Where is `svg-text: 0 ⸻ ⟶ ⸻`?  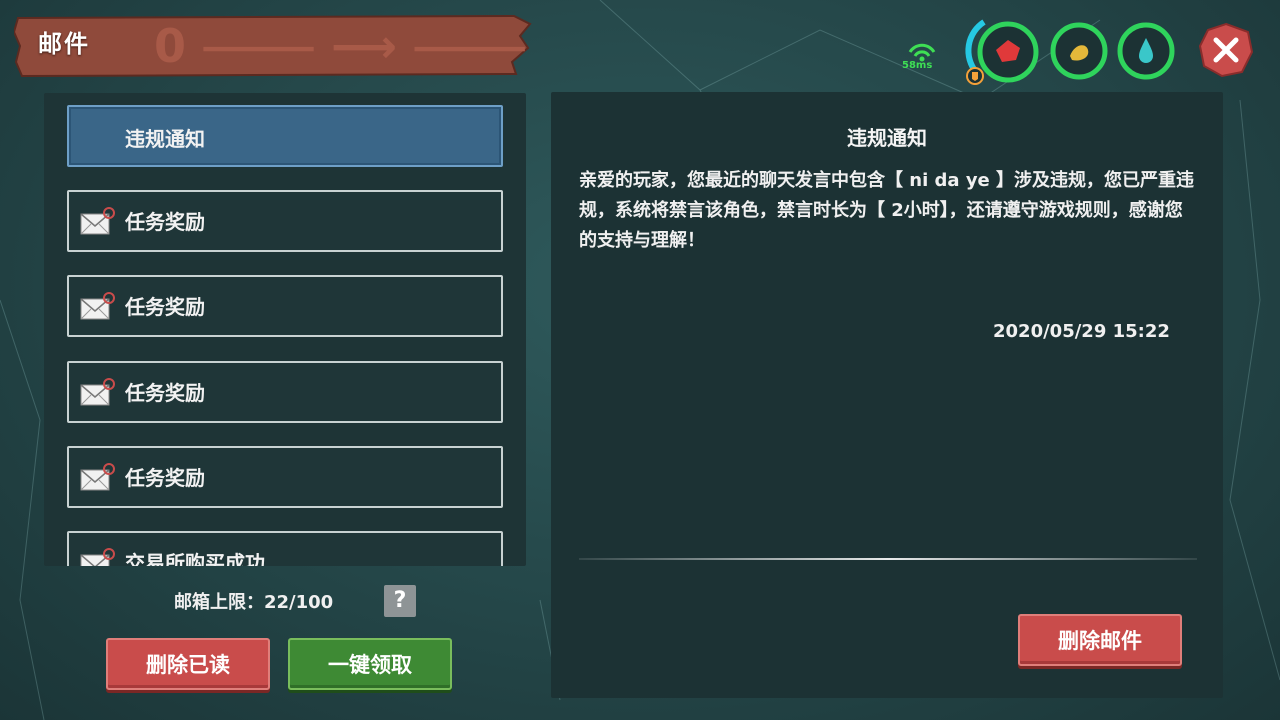
svg-text: 0 ⸻ ⟶ ⸻ is located at coordinates (340, 46).